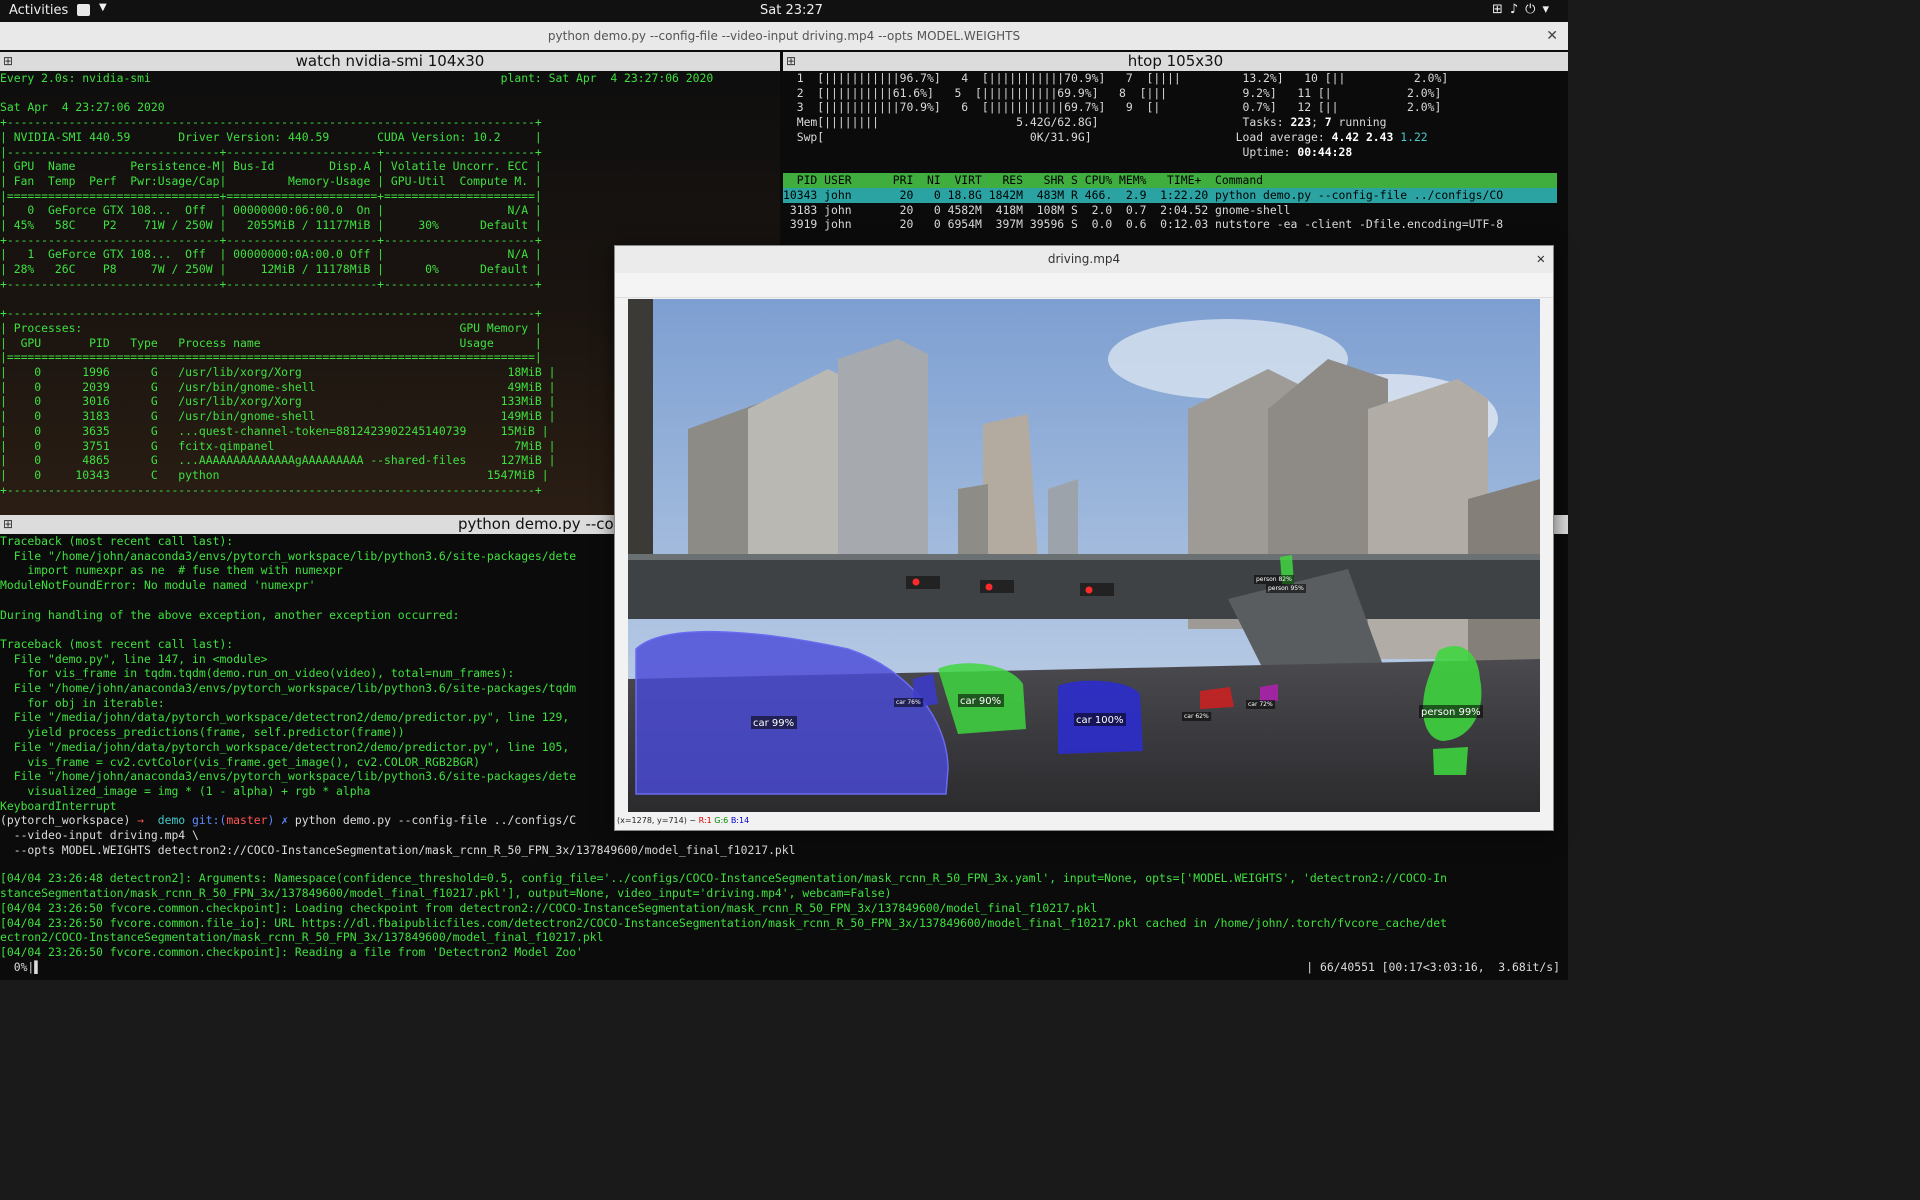 The image size is (1920, 1200). I want to click on tasks-label: Tasks:, so click(1266, 122).